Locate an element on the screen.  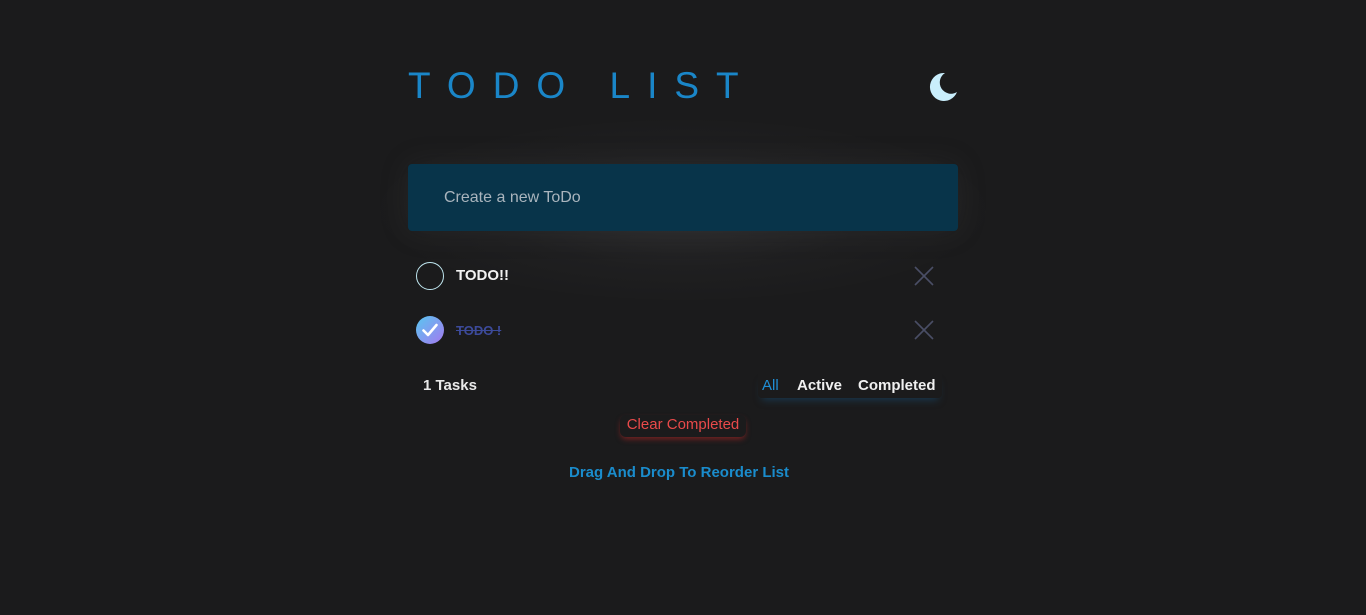
page-title: TODO LIST is located at coordinates (582, 85).